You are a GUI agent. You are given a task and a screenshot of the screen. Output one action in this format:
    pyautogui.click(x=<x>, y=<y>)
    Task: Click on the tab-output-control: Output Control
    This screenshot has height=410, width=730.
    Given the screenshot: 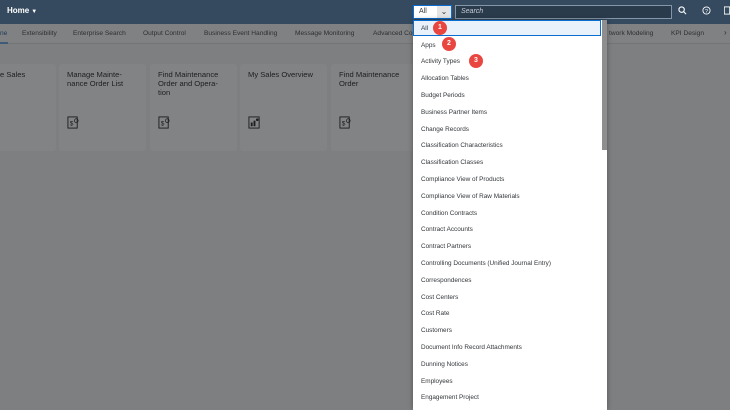 What is the action you would take?
    pyautogui.click(x=164, y=33)
    